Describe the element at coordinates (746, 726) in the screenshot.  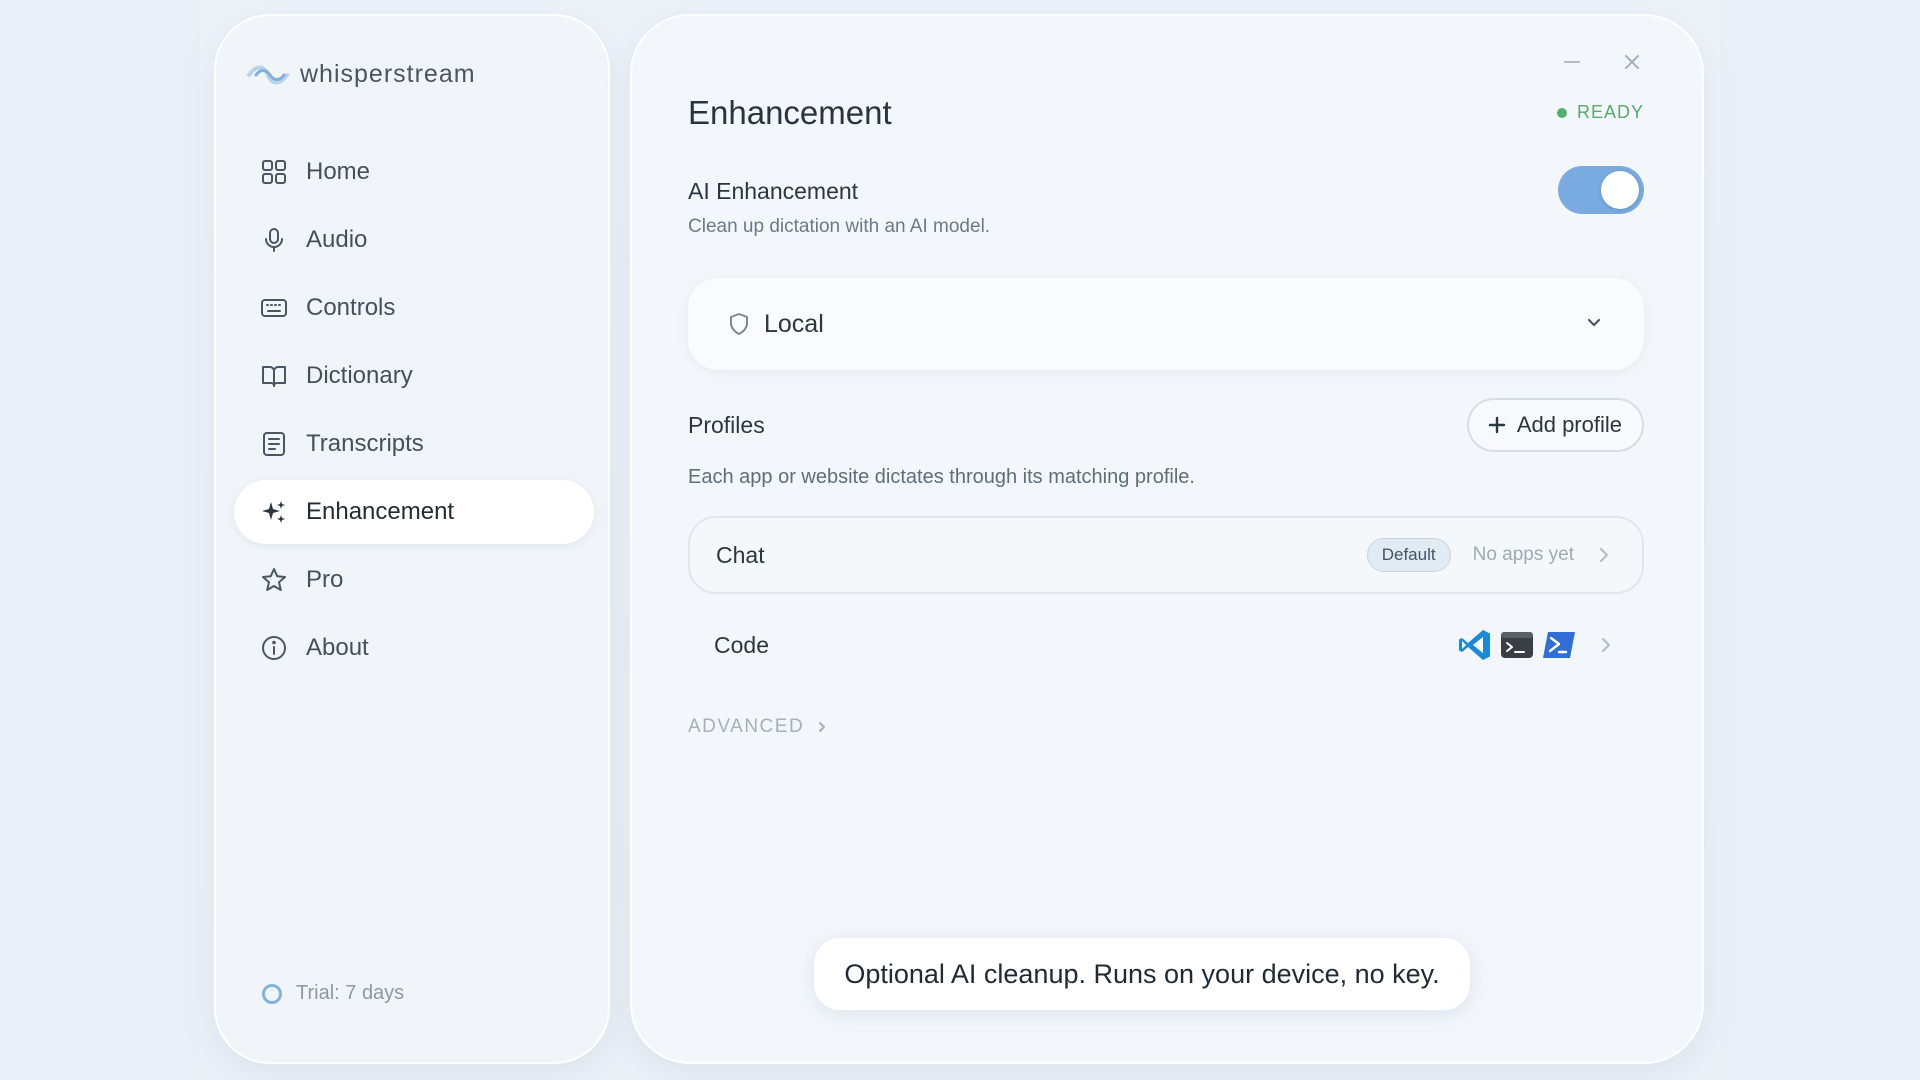
I see `advanced-label: ADVANCED` at that location.